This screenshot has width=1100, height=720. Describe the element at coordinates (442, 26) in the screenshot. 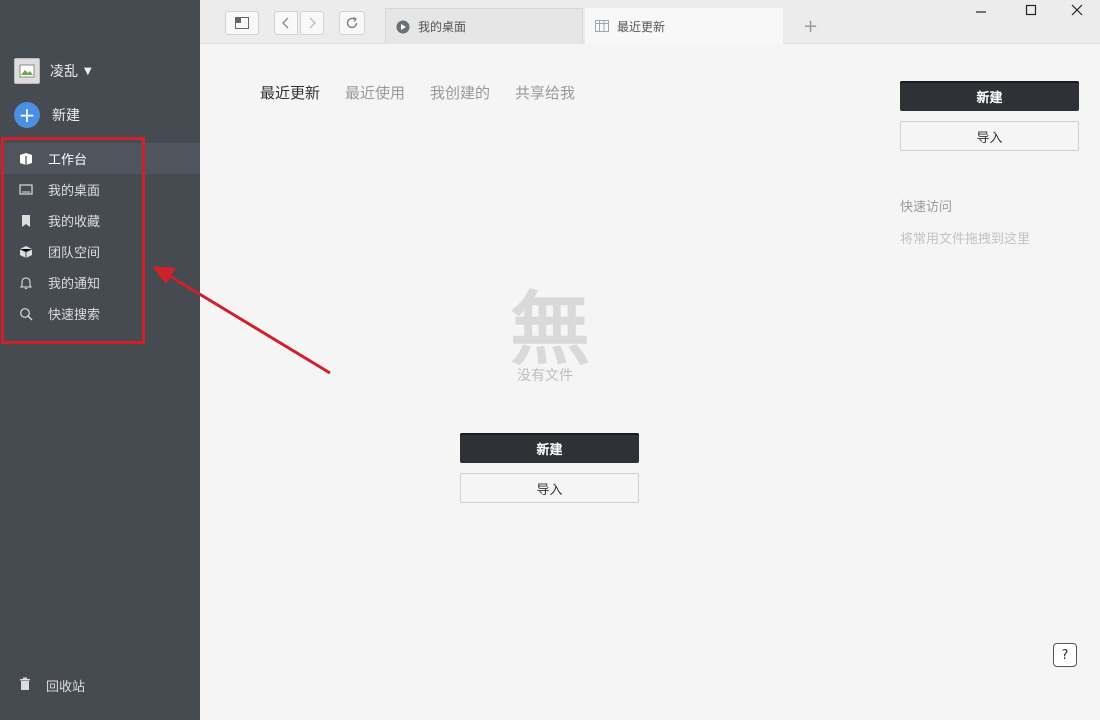

I see `tab-label: 我的桌面` at that location.